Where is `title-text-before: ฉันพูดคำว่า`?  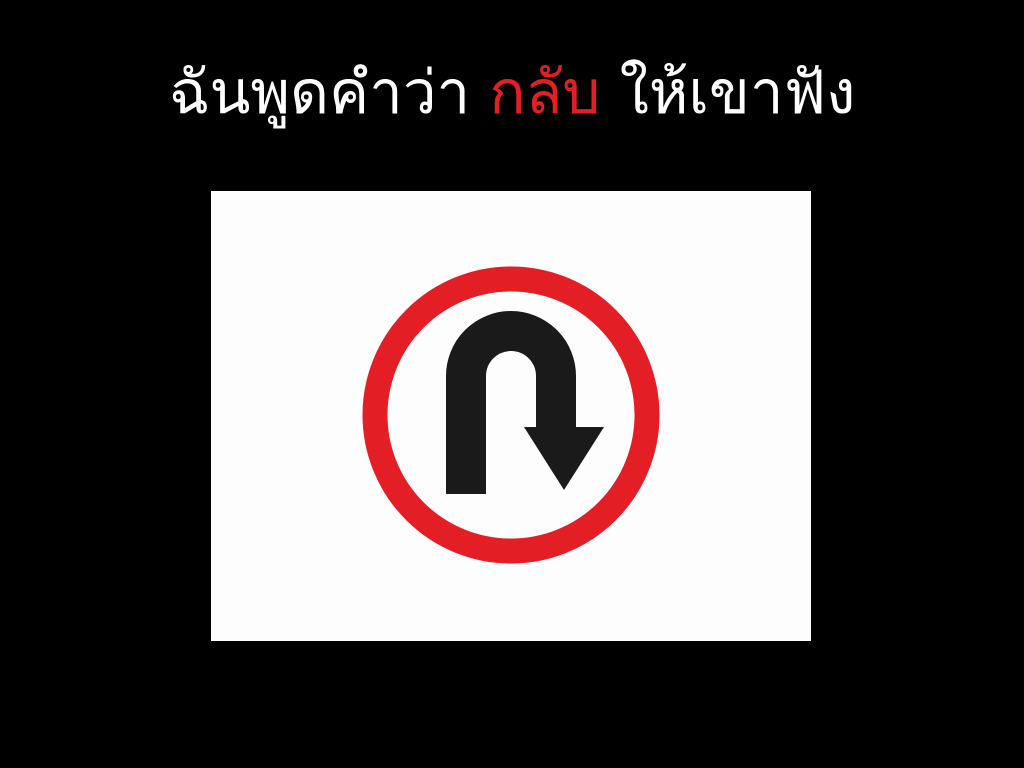 title-text-before: ฉันพูดคำว่า is located at coordinates (319, 93).